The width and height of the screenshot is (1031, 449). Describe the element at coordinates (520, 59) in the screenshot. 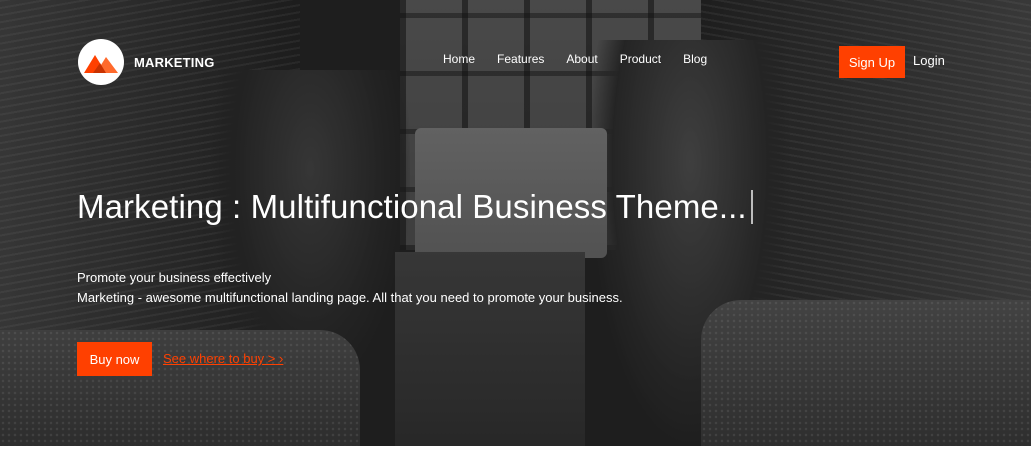

I see `nav-item-features: Features` at that location.